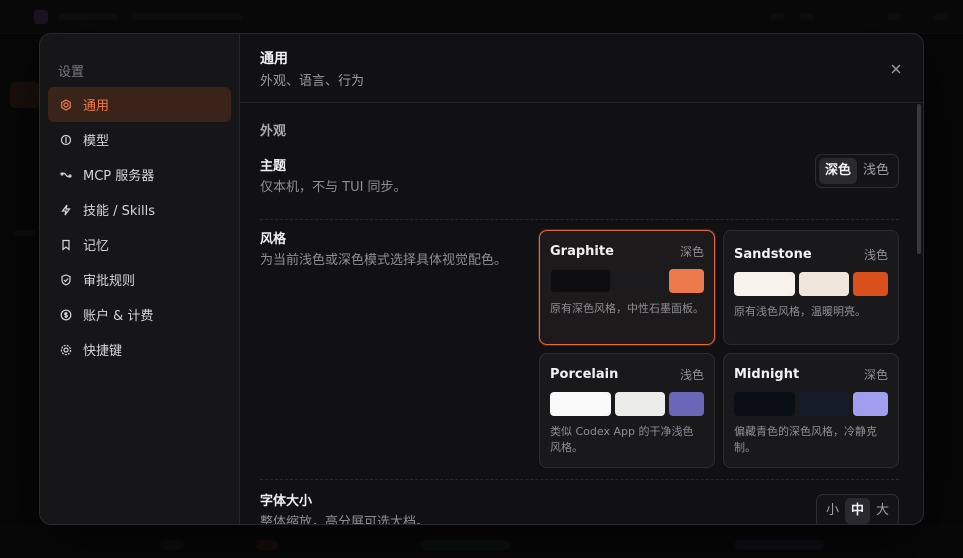 This screenshot has width=963, height=558. I want to click on style-card-sandstone: Sandstone 浅色 原有浅色风格，温暖明亮。, so click(811, 287).